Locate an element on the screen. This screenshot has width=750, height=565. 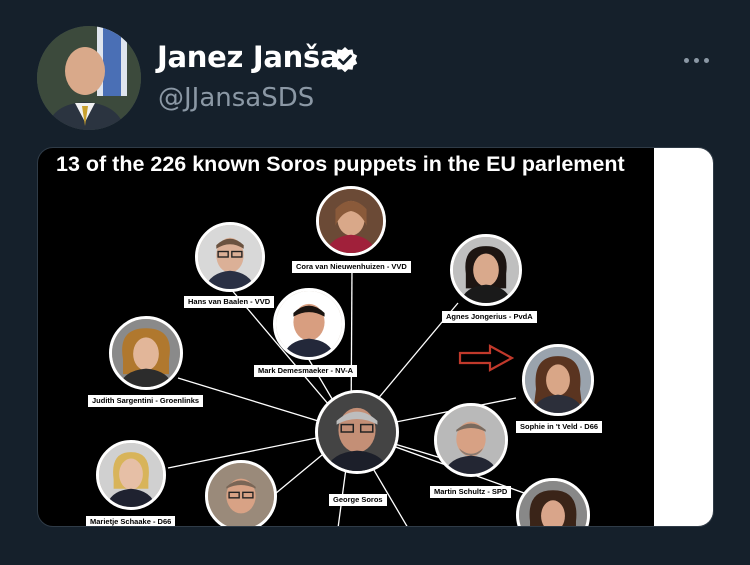
label-hans: Hans van Baalen - VVD is located at coordinates (229, 302).